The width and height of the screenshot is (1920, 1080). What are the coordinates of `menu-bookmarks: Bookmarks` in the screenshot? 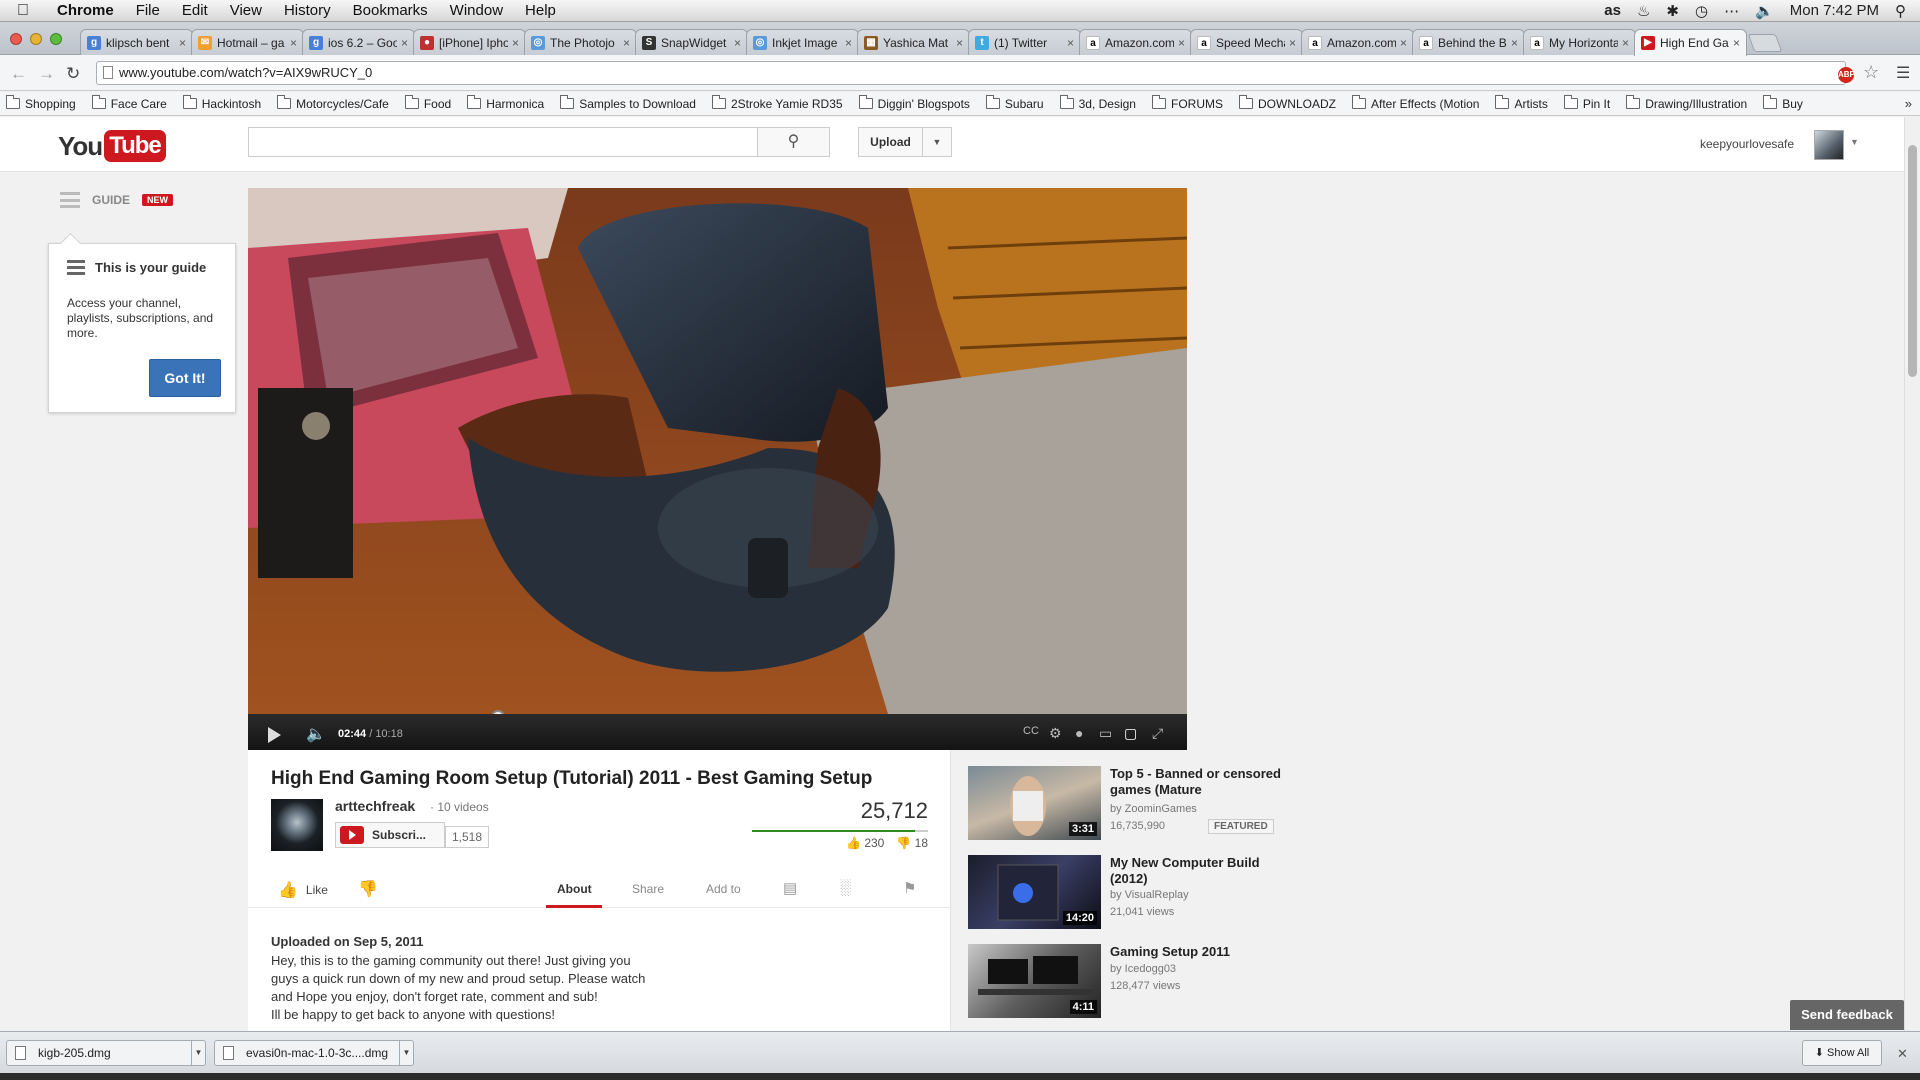 It's located at (390, 10).